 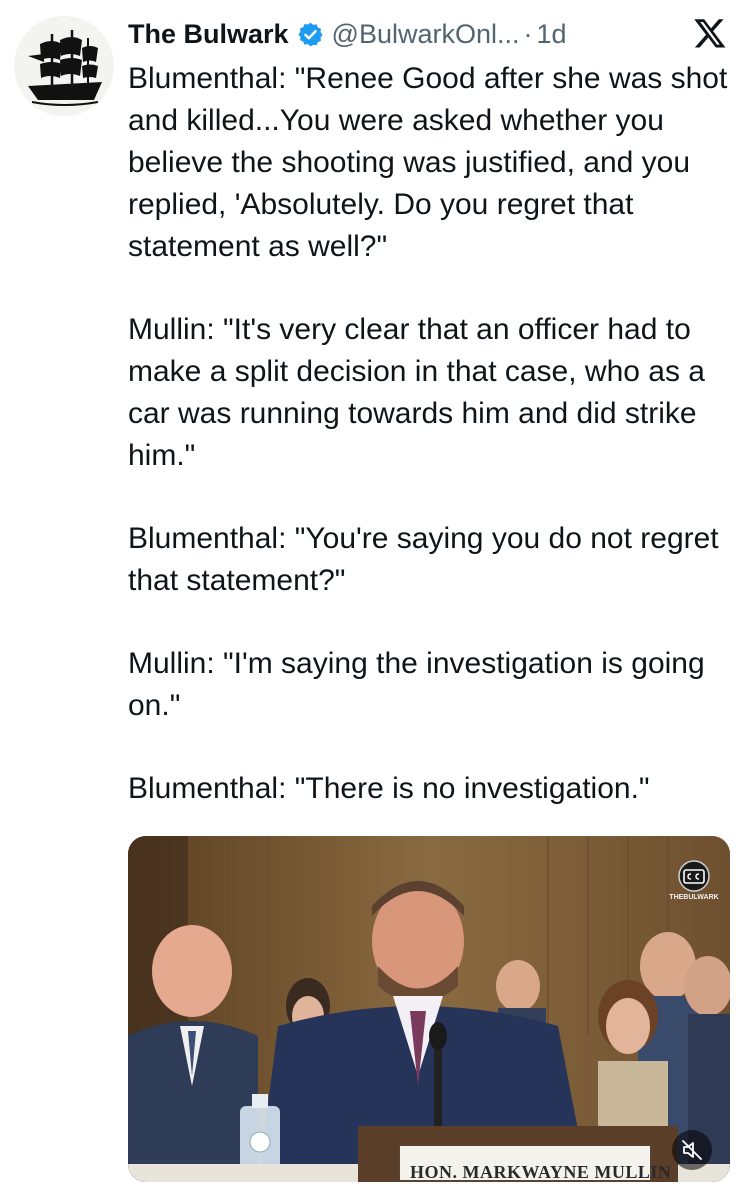 I want to click on mute-button, so click(x=692, y=1150).